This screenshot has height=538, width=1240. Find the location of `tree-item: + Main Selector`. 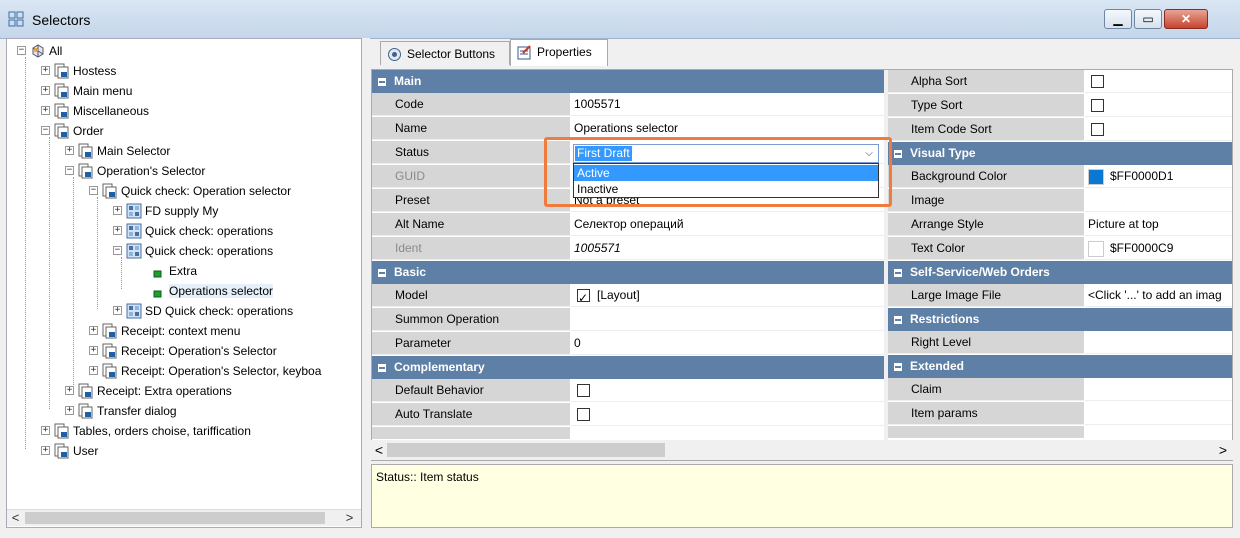

tree-item: + Main Selector is located at coordinates (117, 150).